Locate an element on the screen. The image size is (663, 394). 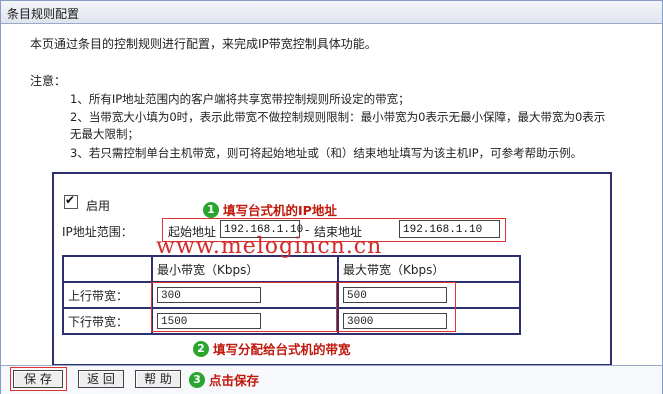
intro-text: 本页通过条目的控制规则进行配置，来完成IP带宽控制具体功能。 is located at coordinates (203, 44).